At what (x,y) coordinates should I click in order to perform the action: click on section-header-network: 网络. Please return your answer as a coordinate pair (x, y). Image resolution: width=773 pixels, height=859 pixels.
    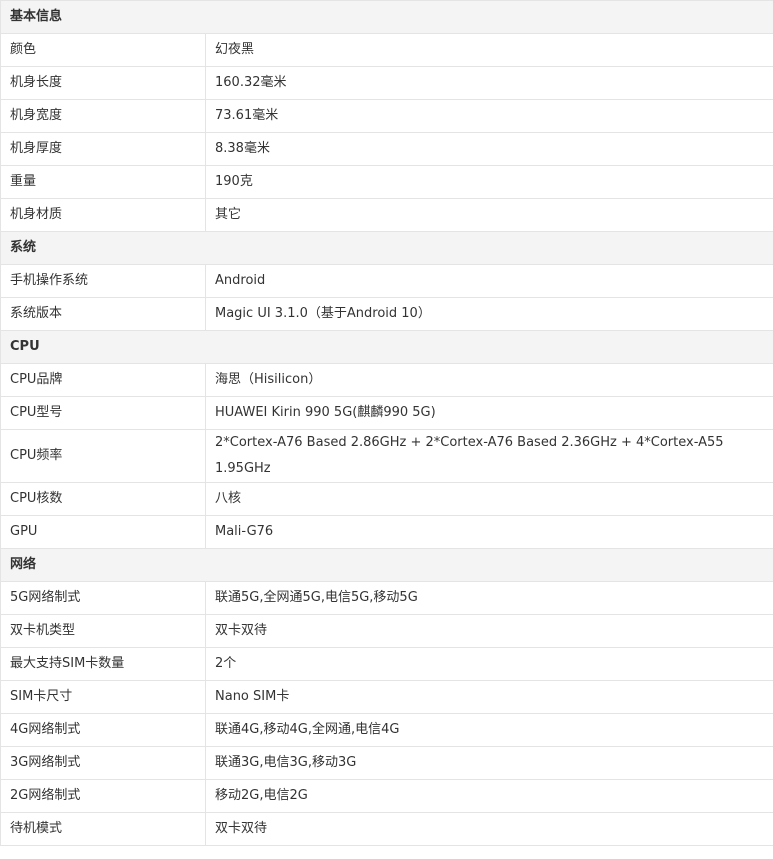
    Looking at the image, I should click on (386, 565).